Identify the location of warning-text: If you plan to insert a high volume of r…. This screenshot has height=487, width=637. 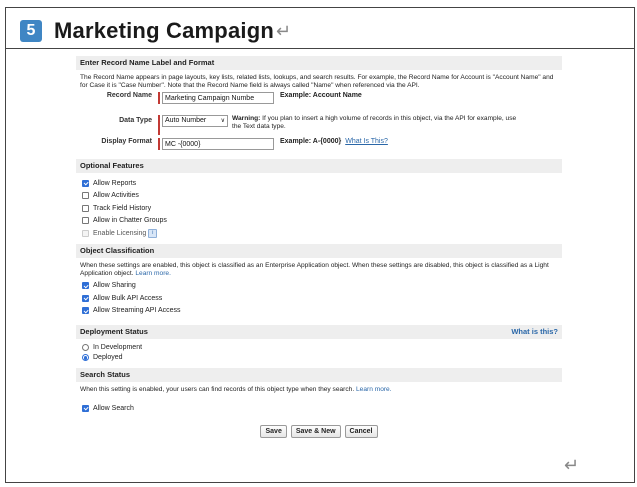
(374, 122).